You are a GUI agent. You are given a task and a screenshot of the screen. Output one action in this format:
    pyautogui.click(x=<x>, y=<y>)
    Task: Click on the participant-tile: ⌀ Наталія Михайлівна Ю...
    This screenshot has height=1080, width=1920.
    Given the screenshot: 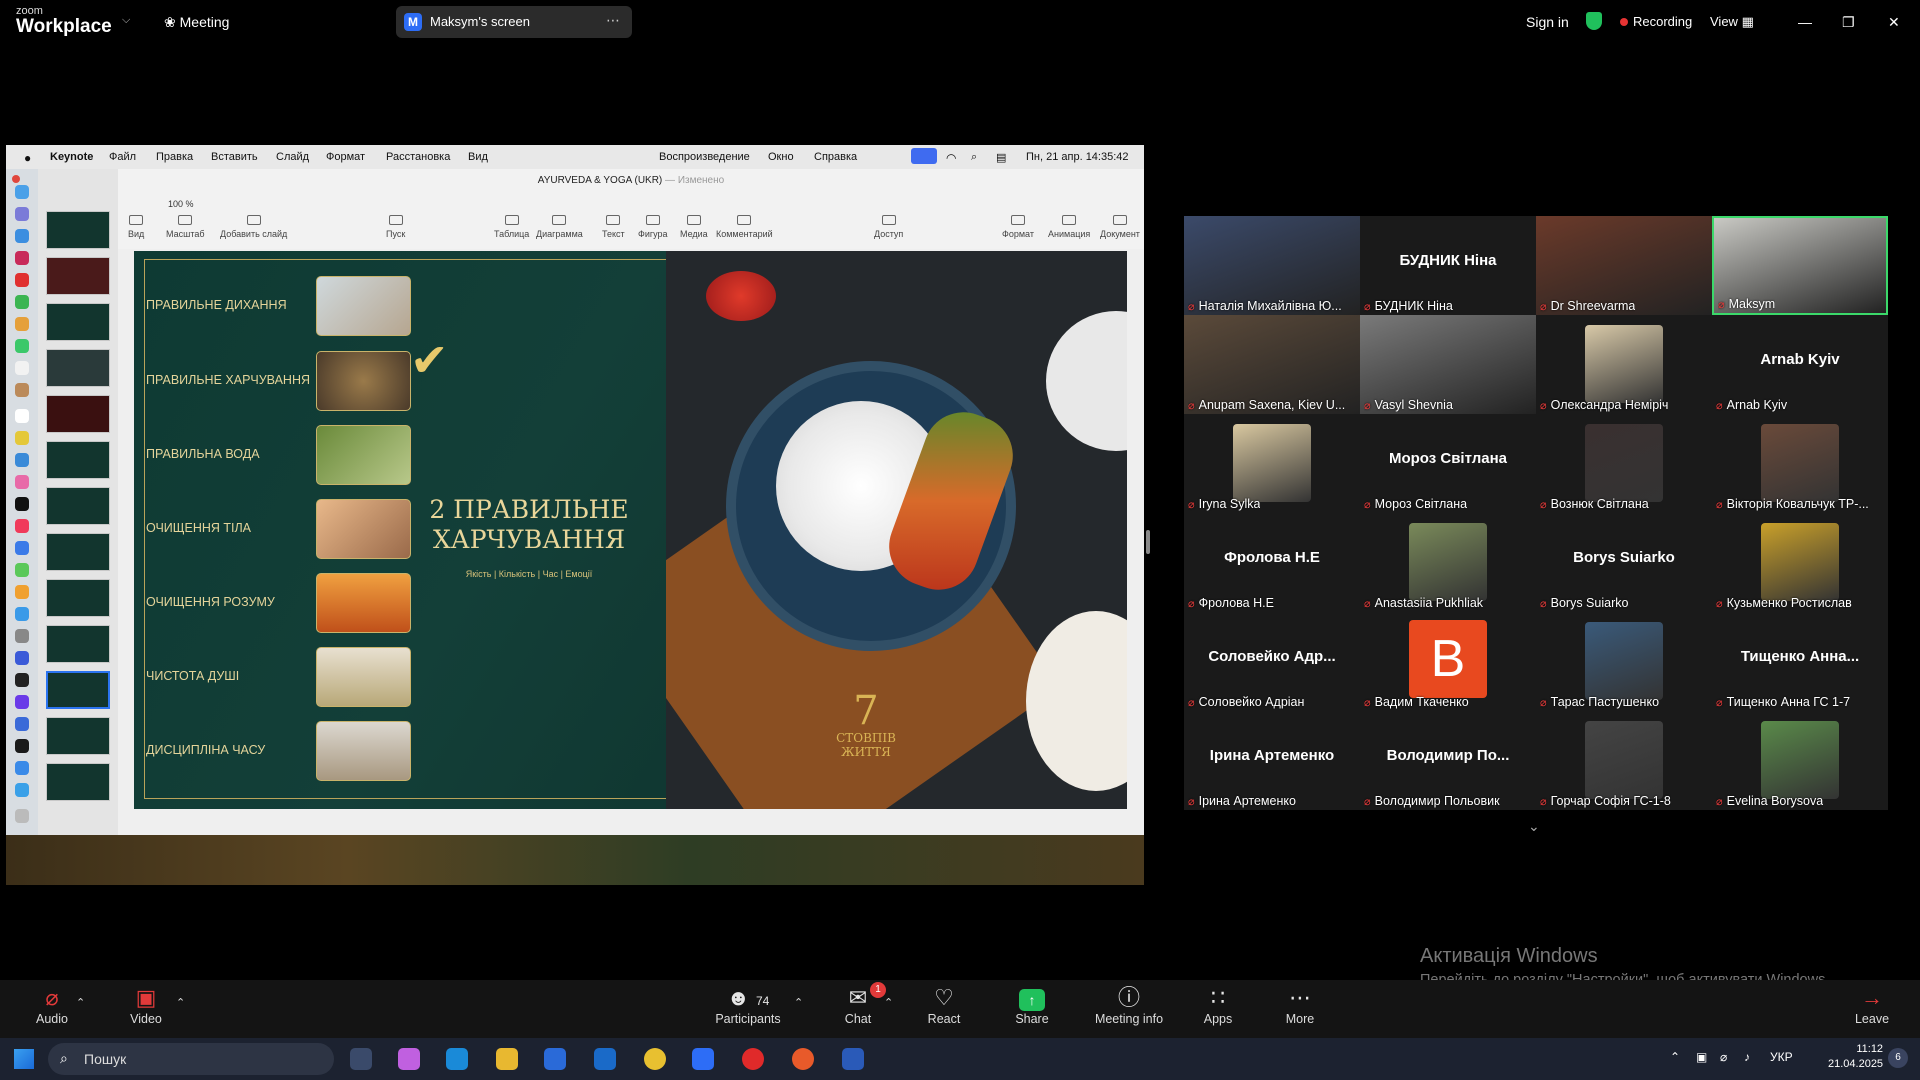 What is the action you would take?
    pyautogui.click(x=1272, y=265)
    